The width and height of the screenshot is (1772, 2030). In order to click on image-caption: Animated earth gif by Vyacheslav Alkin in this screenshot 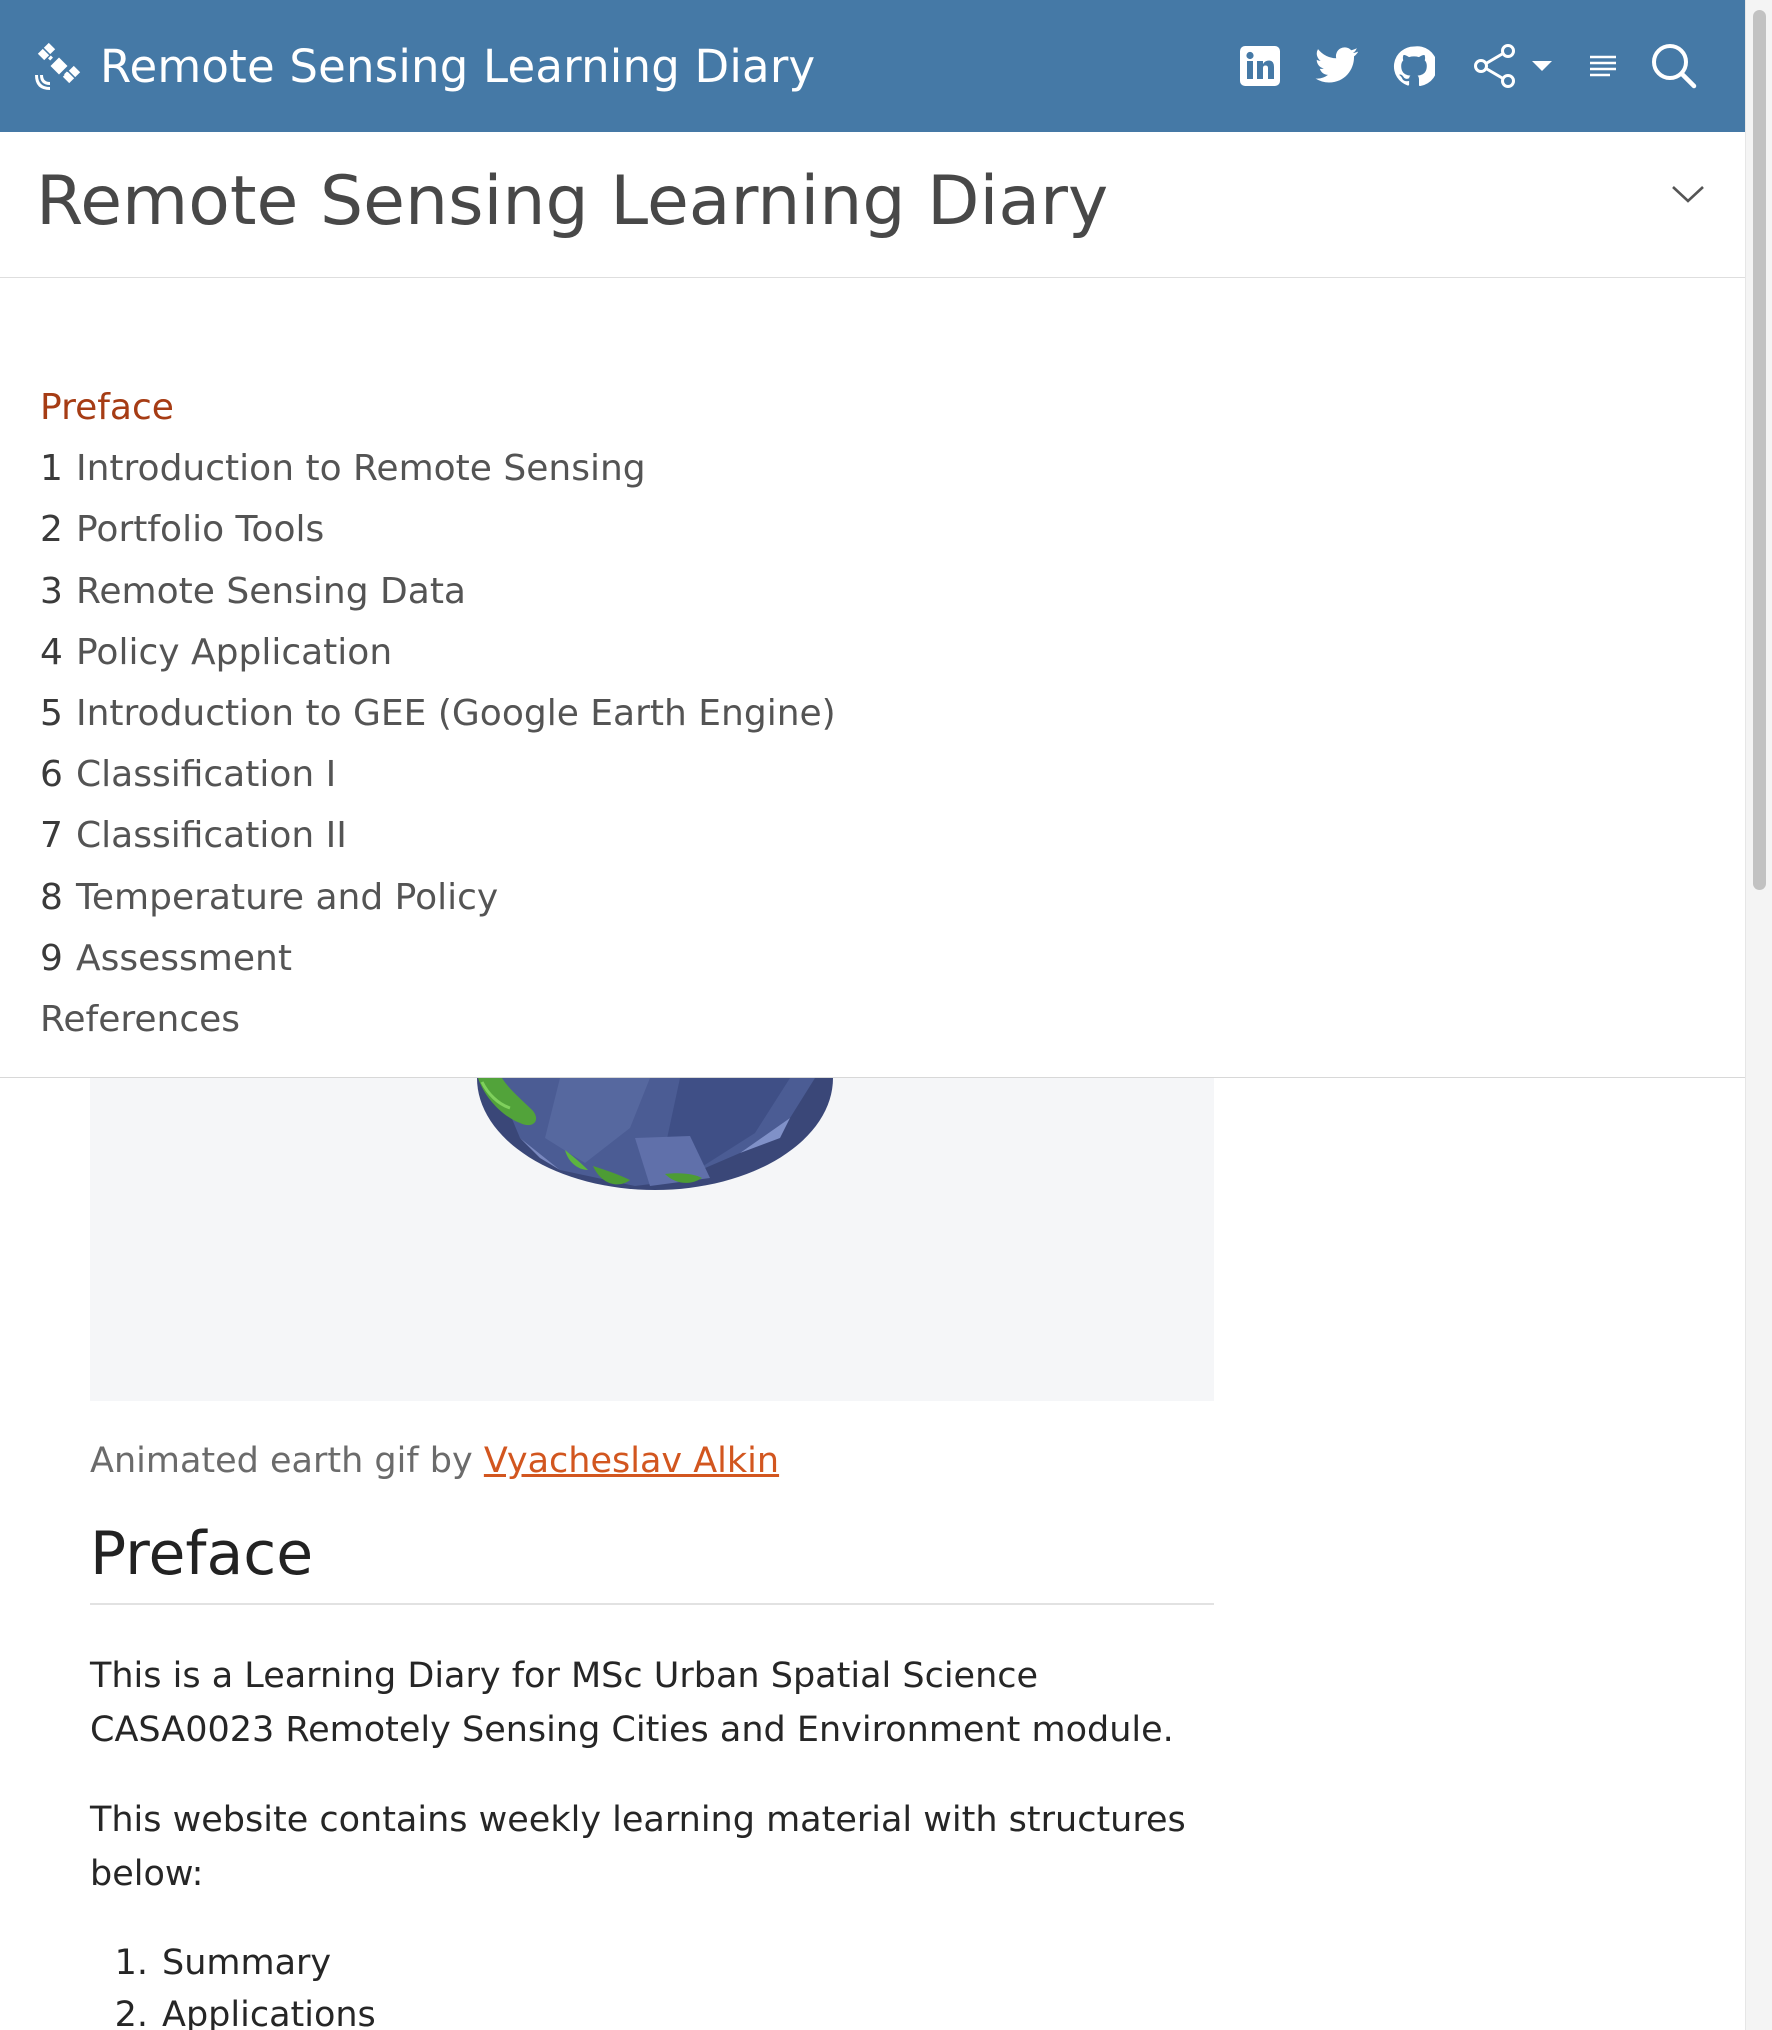, I will do `click(652, 1461)`.